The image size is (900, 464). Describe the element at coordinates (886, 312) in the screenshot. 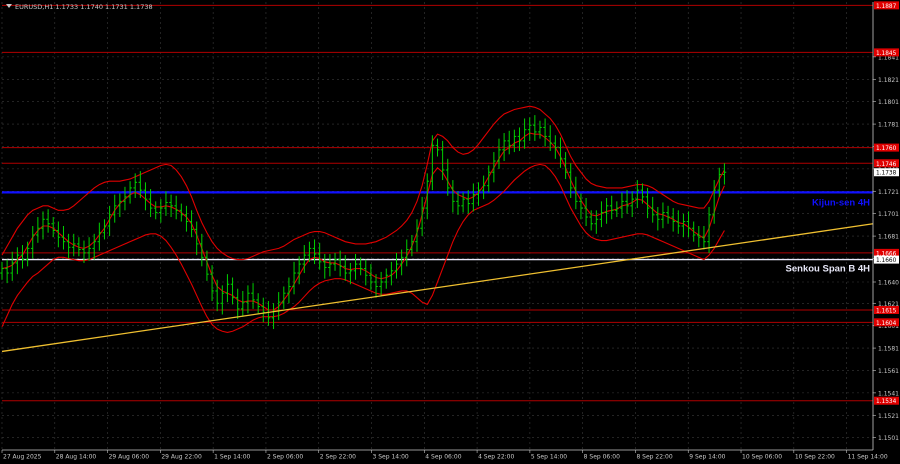

I see `level-label: 1.1615` at that location.